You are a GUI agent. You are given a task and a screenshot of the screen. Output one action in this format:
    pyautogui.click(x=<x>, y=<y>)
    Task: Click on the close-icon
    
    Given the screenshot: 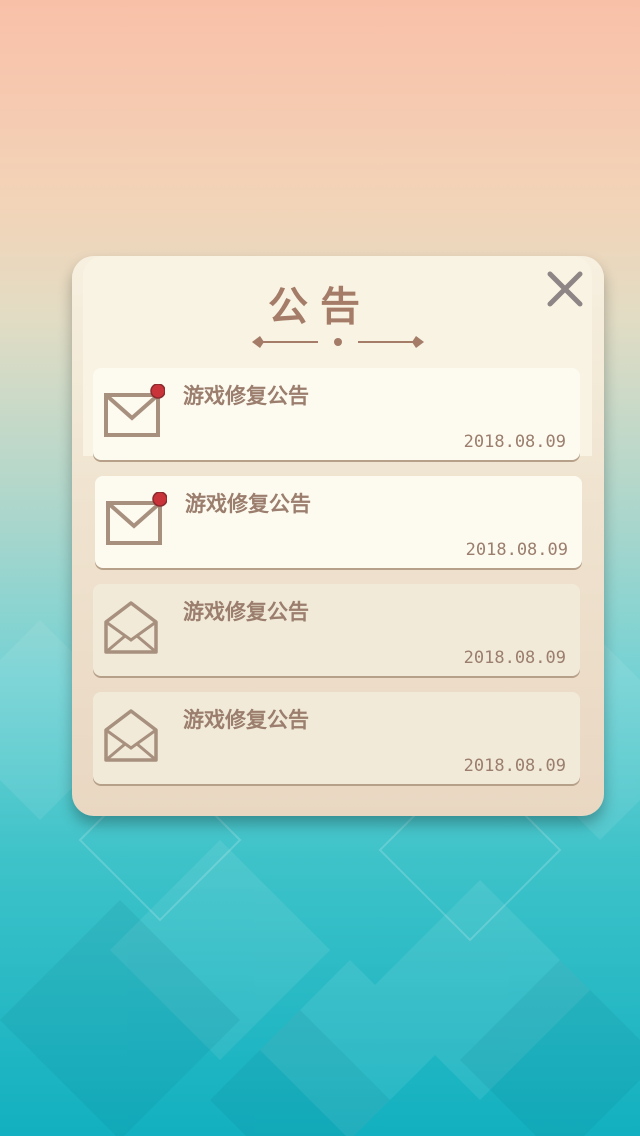 What is the action you would take?
    pyautogui.click(x=565, y=289)
    